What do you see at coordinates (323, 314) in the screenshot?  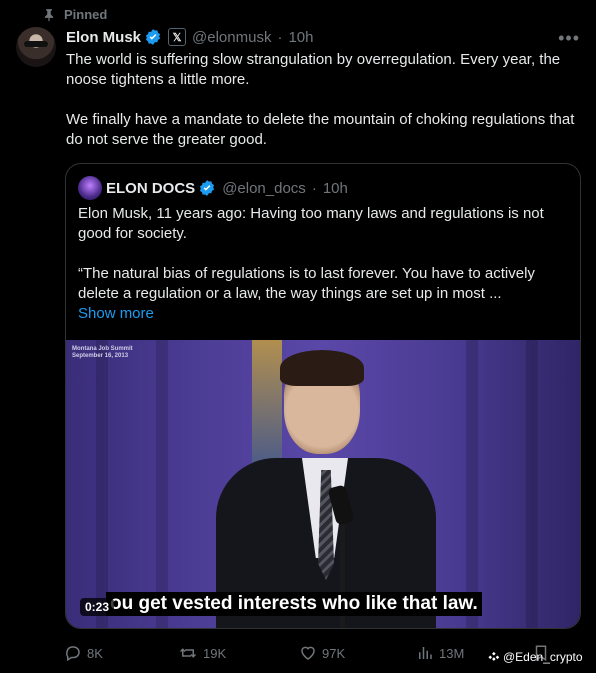 I see `show-more-link: Show more` at bounding box center [323, 314].